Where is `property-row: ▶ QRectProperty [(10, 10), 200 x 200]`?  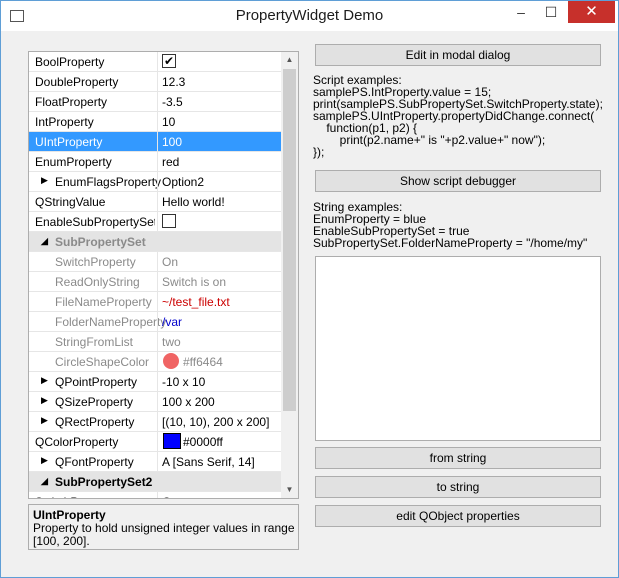
property-row: ▶ QRectProperty [(10, 10), 200 x 200] is located at coordinates (155, 422).